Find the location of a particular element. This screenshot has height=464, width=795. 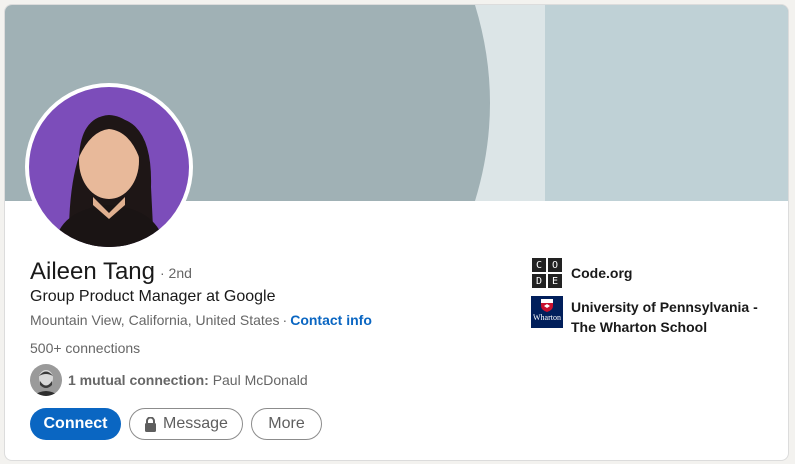

mutual-avatar is located at coordinates (46, 380).